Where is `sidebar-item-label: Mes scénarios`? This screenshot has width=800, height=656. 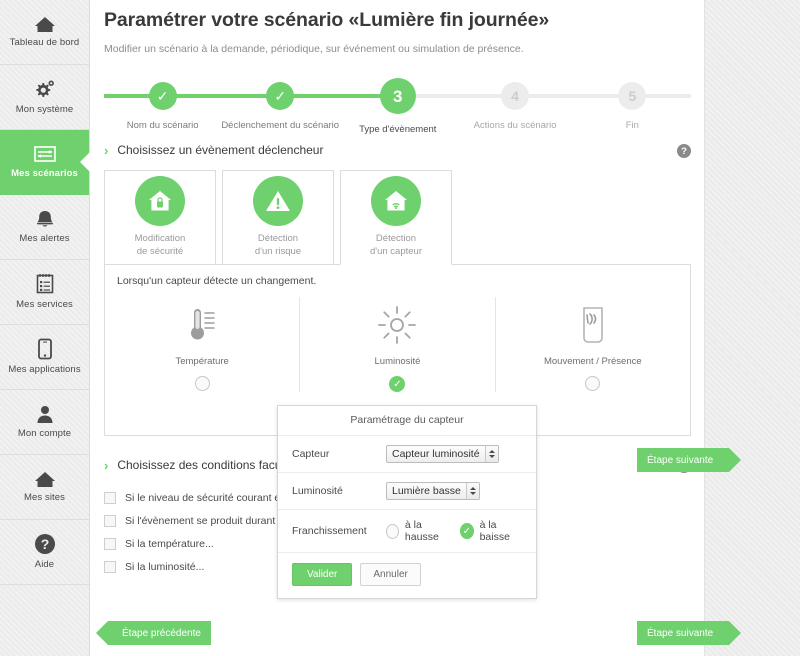 sidebar-item-label: Mes scénarios is located at coordinates (44, 174).